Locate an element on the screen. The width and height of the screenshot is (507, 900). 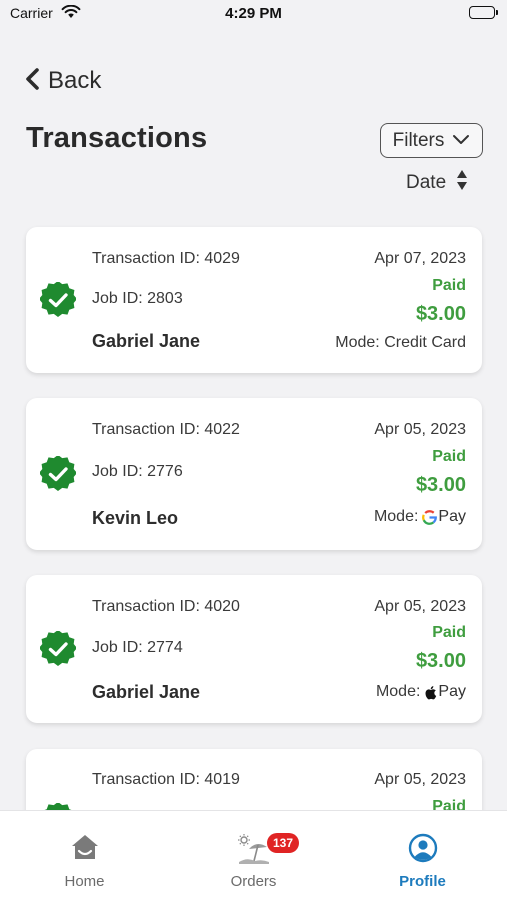
payment-mode: Mode: Credit Card is located at coordinates (400, 343).